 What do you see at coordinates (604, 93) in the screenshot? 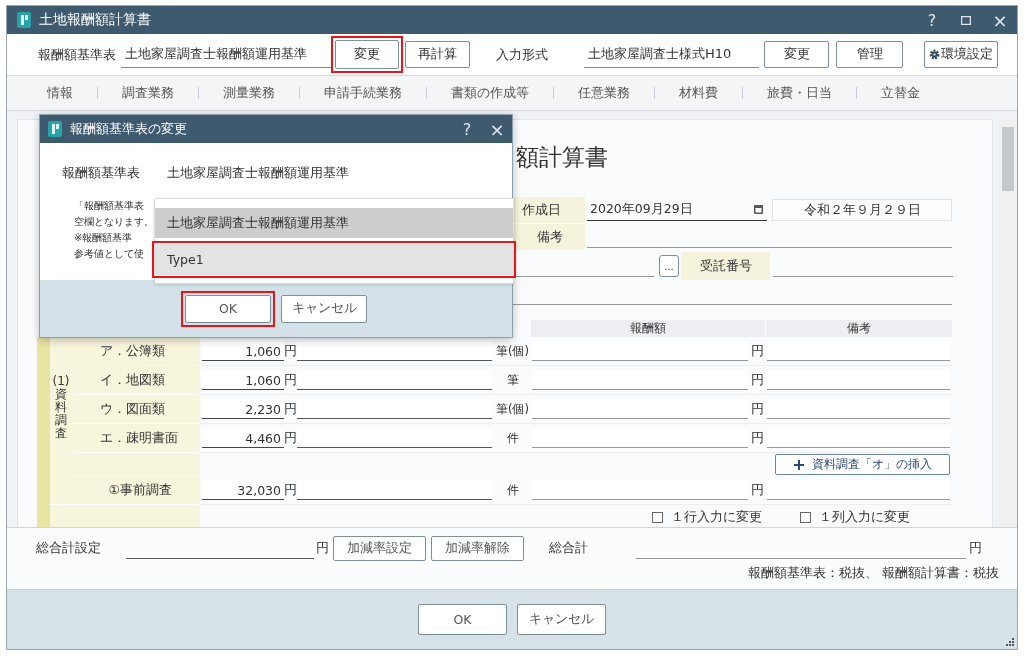
I see `tab: 任意業務` at bounding box center [604, 93].